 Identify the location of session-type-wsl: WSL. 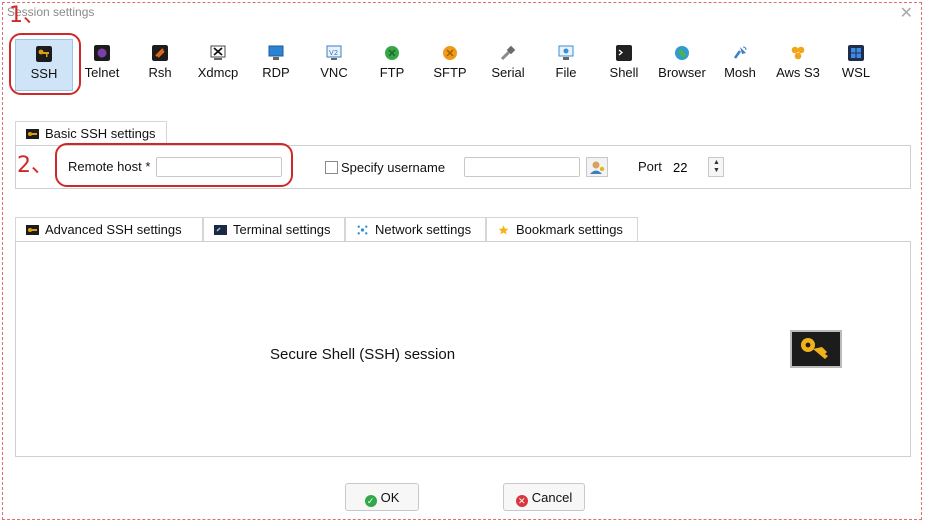
(856, 65).